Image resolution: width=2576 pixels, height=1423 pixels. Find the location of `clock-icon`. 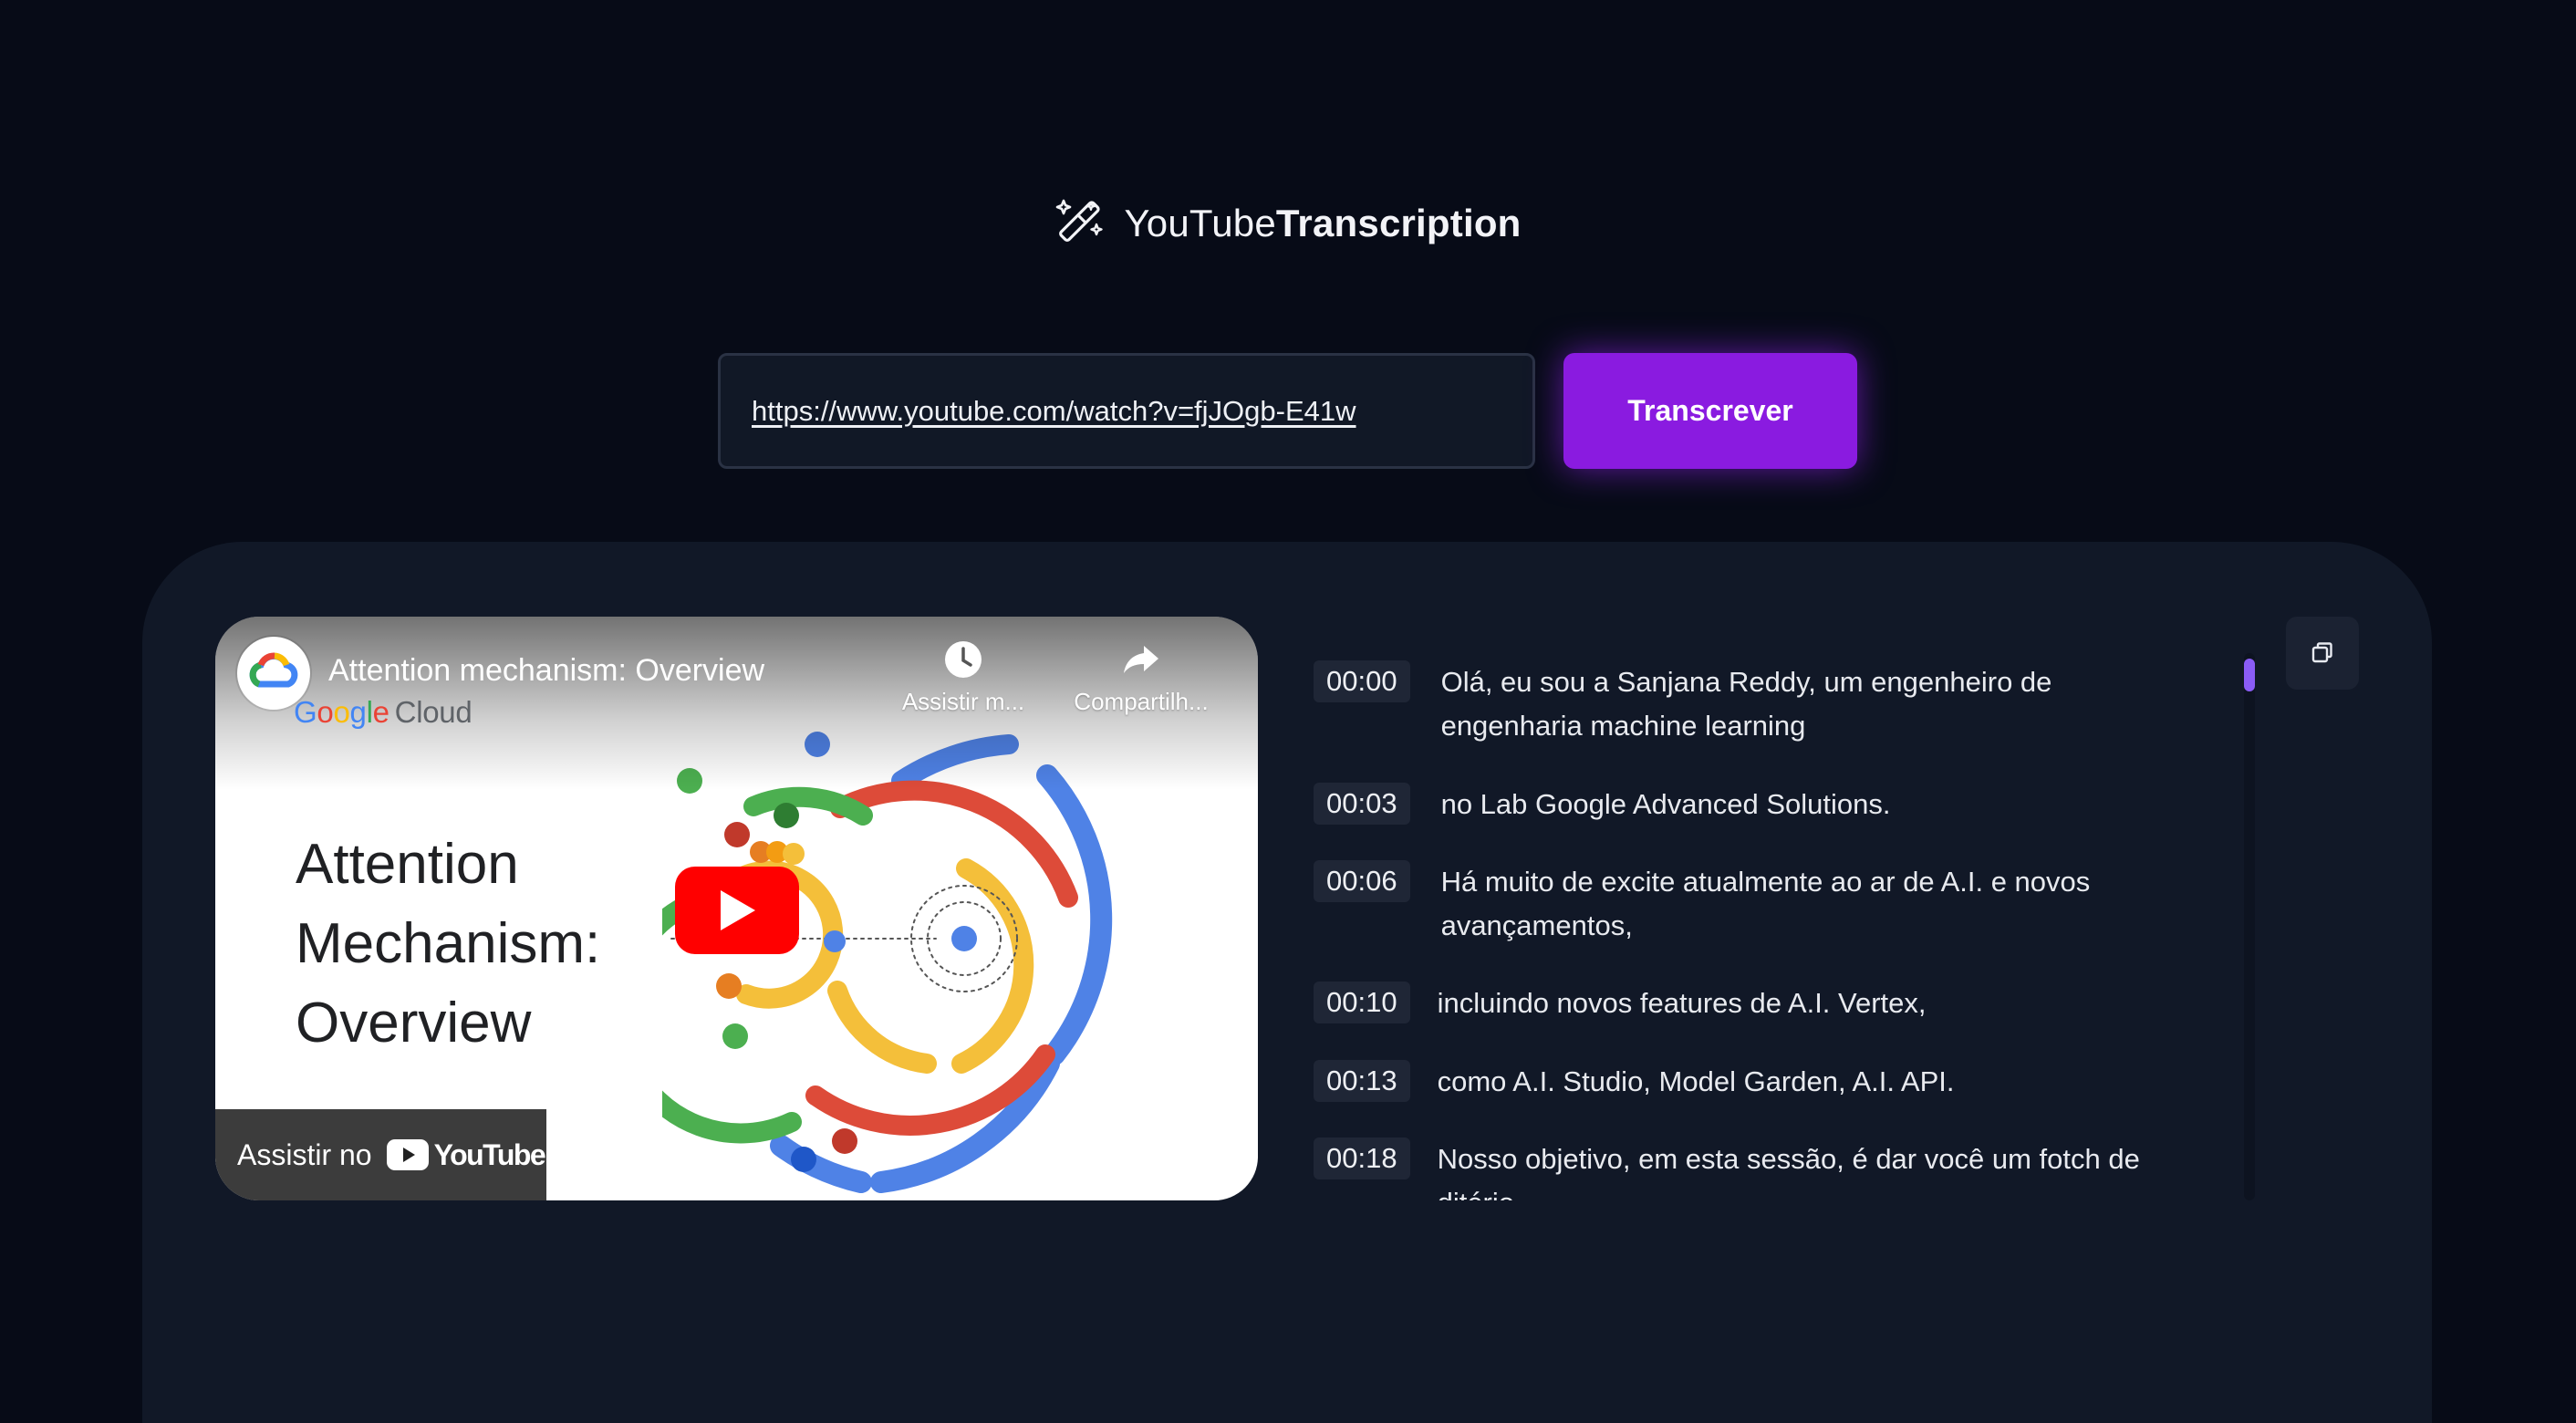

clock-icon is located at coordinates (963, 659).